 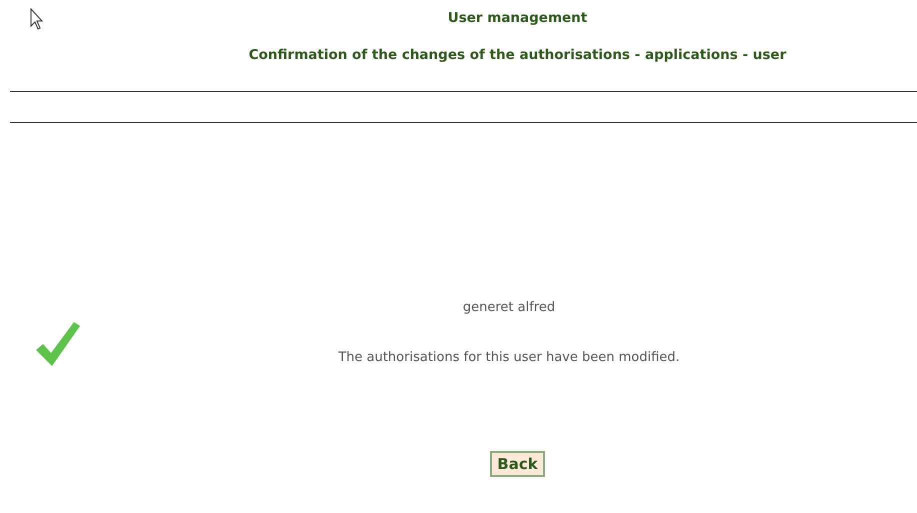 What do you see at coordinates (37, 19) in the screenshot?
I see `cursor-icon` at bounding box center [37, 19].